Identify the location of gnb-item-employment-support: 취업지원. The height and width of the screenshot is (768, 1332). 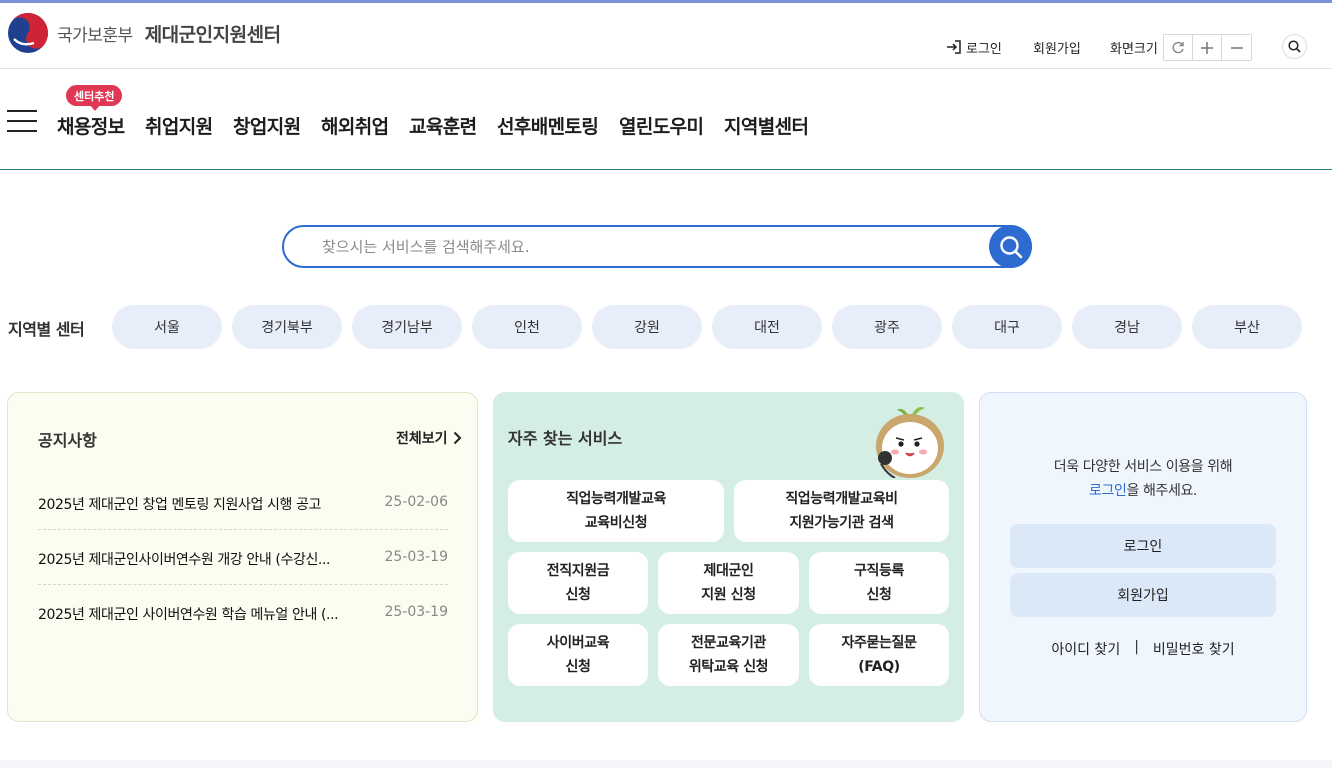
(179, 125).